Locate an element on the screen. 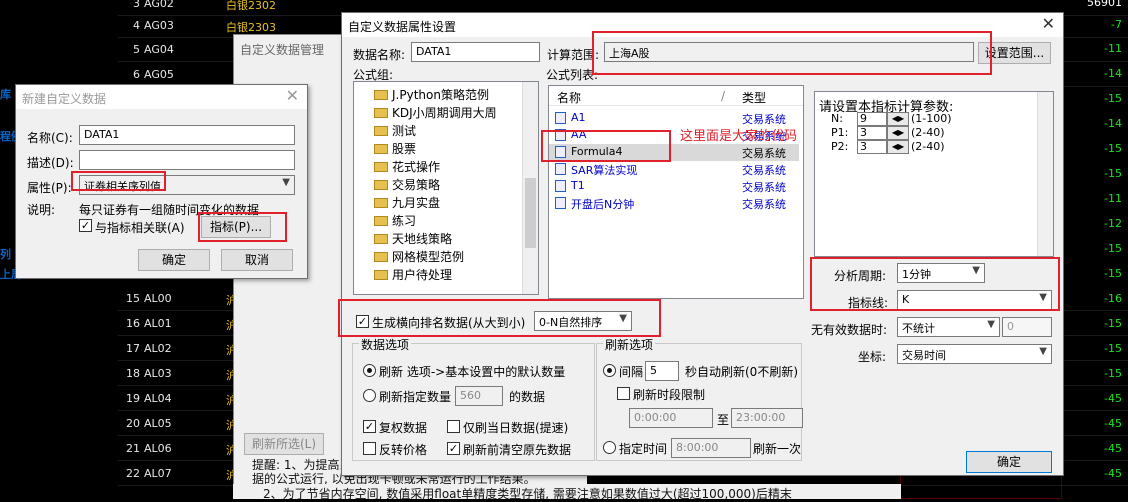 The image size is (1128, 502). desc-input is located at coordinates (187, 160).